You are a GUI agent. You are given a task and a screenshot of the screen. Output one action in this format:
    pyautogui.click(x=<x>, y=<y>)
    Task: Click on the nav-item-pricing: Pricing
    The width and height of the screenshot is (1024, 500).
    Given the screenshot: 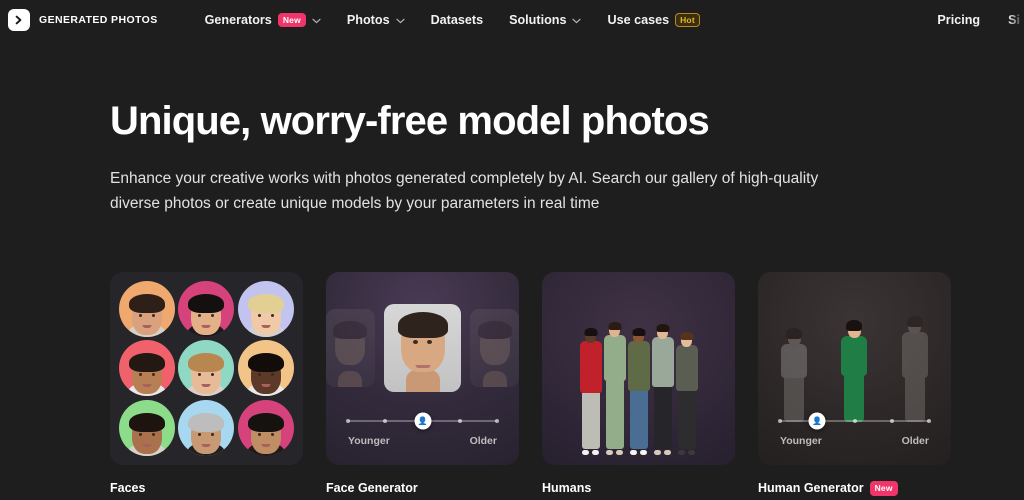 What is the action you would take?
    pyautogui.click(x=958, y=20)
    